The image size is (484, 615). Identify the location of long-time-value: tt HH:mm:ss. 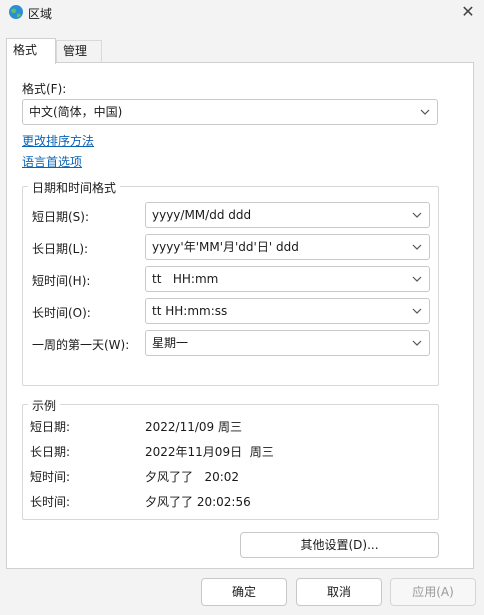
(190, 311).